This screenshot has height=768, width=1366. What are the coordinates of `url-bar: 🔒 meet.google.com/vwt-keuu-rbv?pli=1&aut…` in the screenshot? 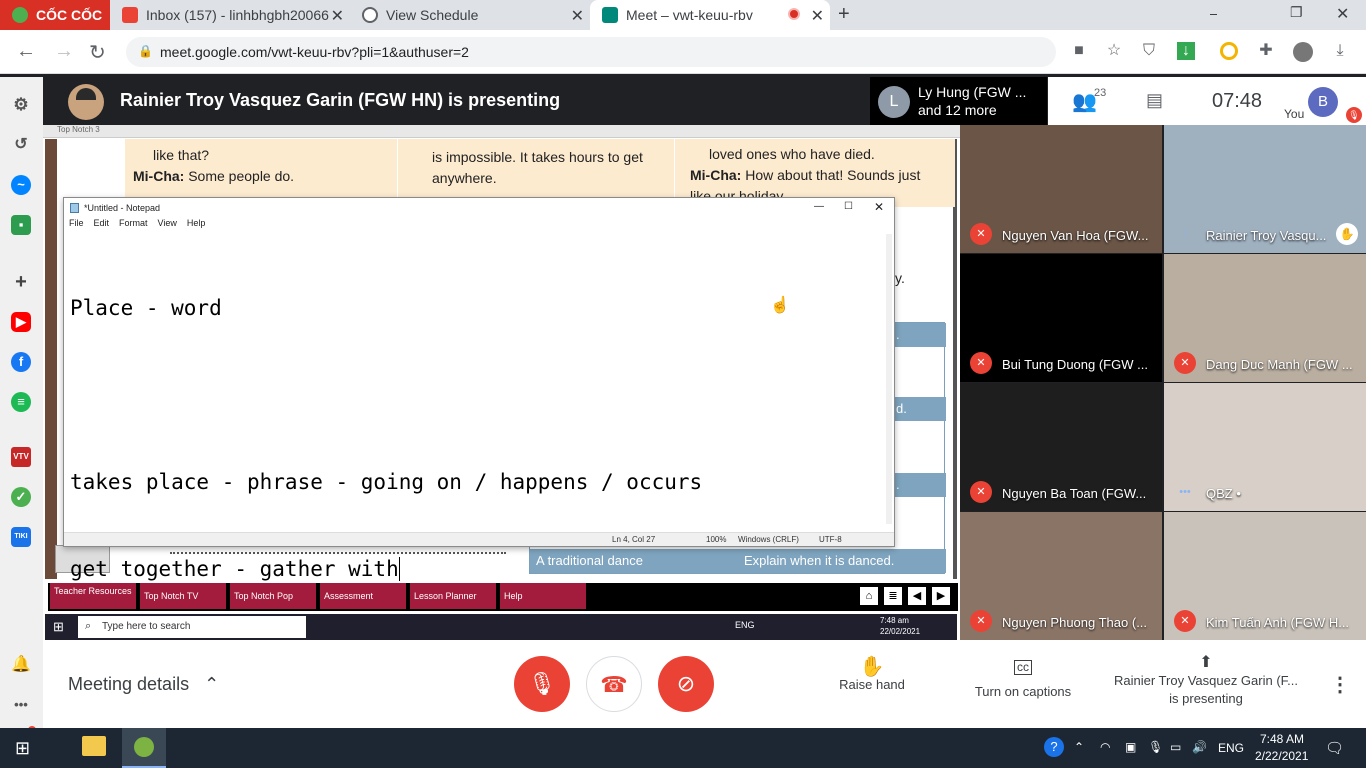 It's located at (591, 52).